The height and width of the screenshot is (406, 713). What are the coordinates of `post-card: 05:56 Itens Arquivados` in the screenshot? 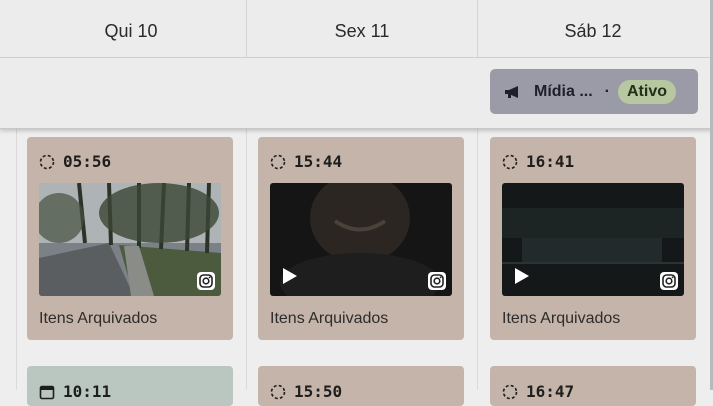 It's located at (130, 238).